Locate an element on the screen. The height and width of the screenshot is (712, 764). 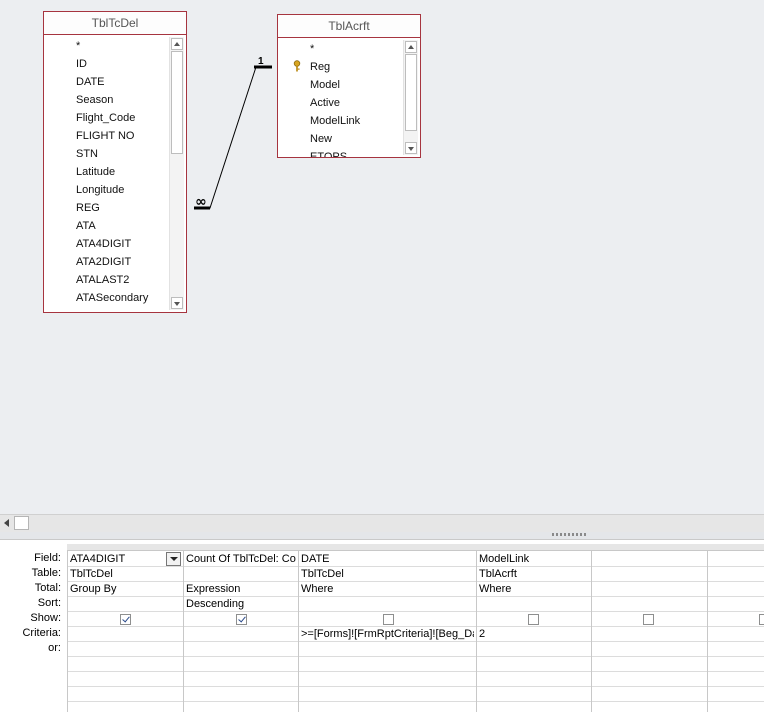
field-cell: ModelLink is located at coordinates (534, 559).